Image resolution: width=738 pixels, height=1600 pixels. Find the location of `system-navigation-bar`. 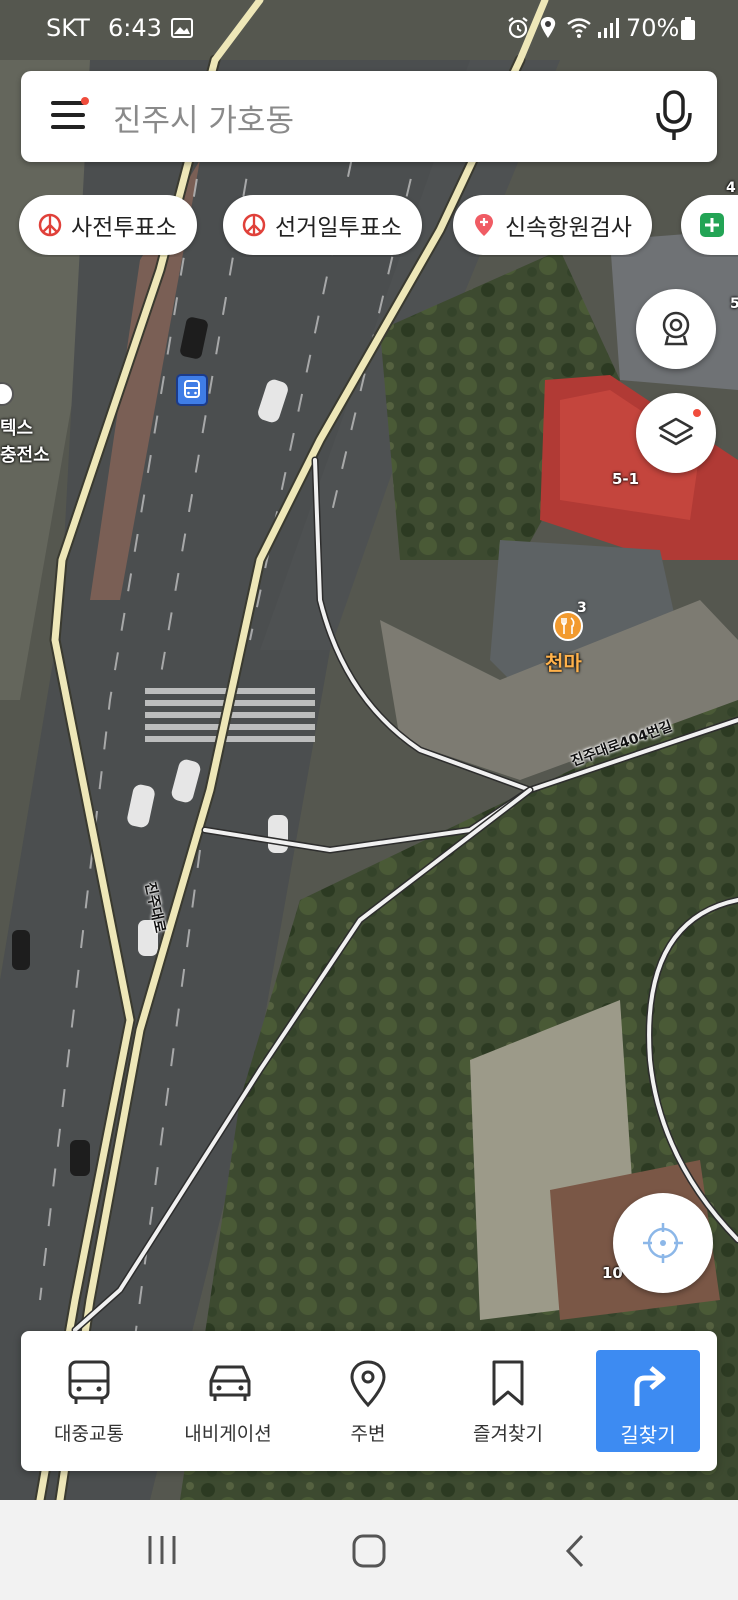

system-navigation-bar is located at coordinates (369, 1550).